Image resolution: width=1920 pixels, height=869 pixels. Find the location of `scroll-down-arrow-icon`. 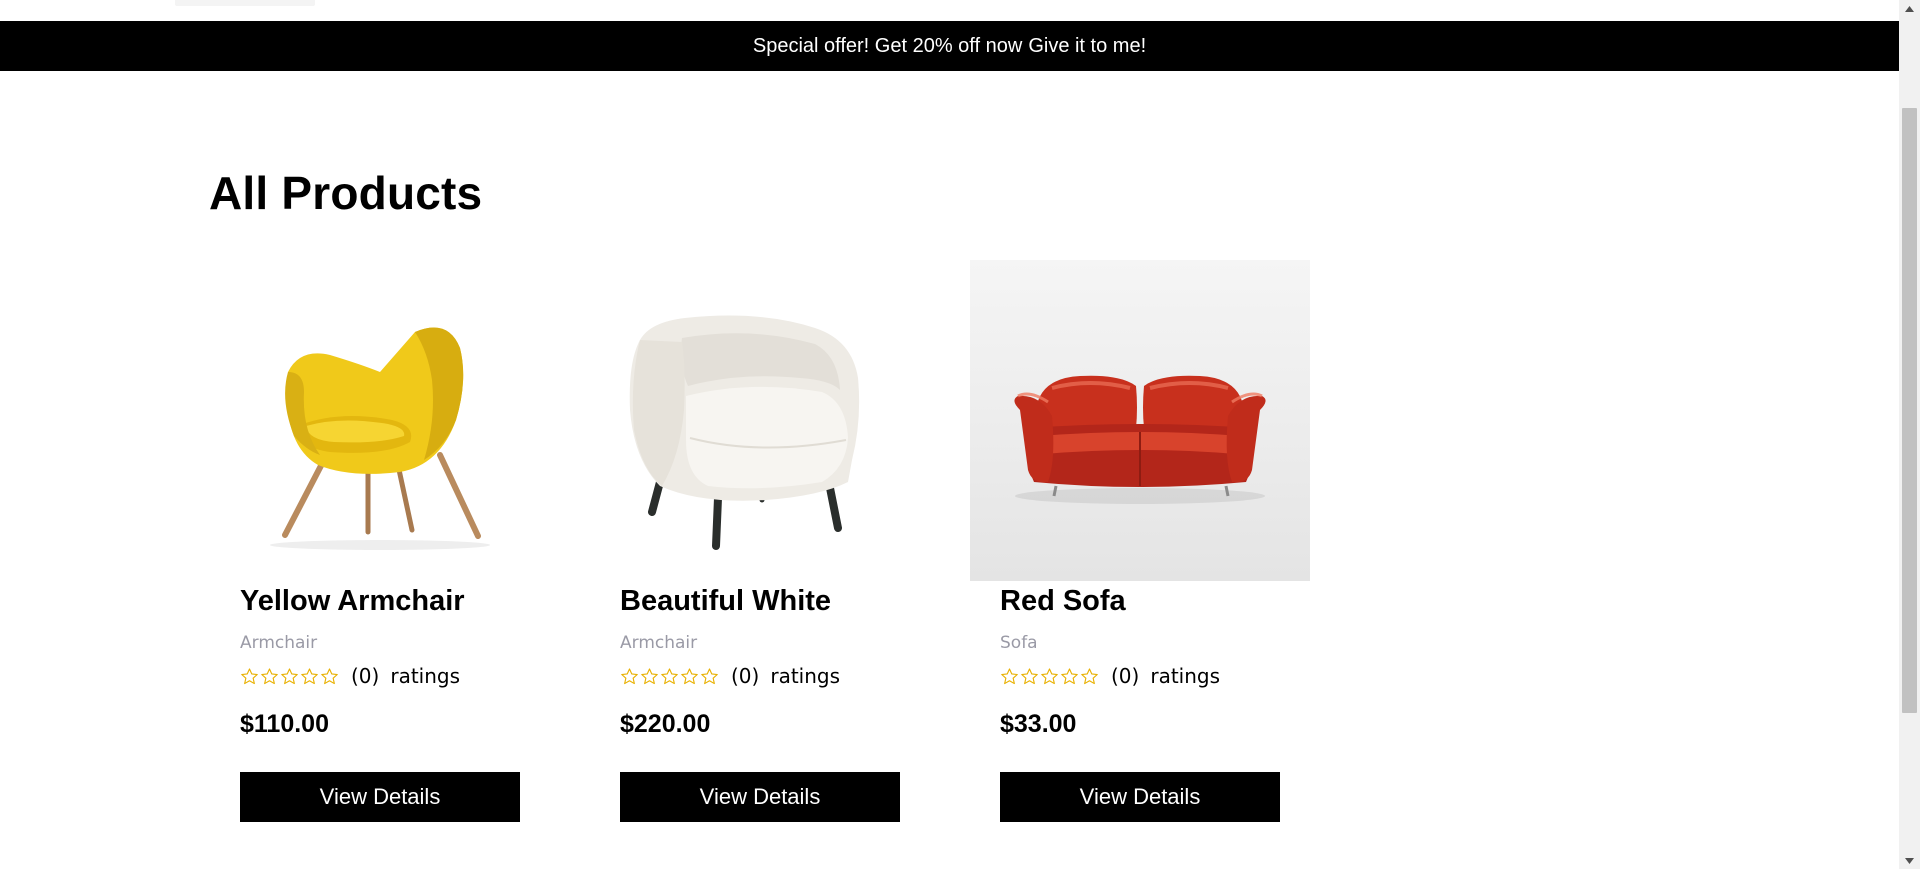

scroll-down-arrow-icon is located at coordinates (1909, 860).